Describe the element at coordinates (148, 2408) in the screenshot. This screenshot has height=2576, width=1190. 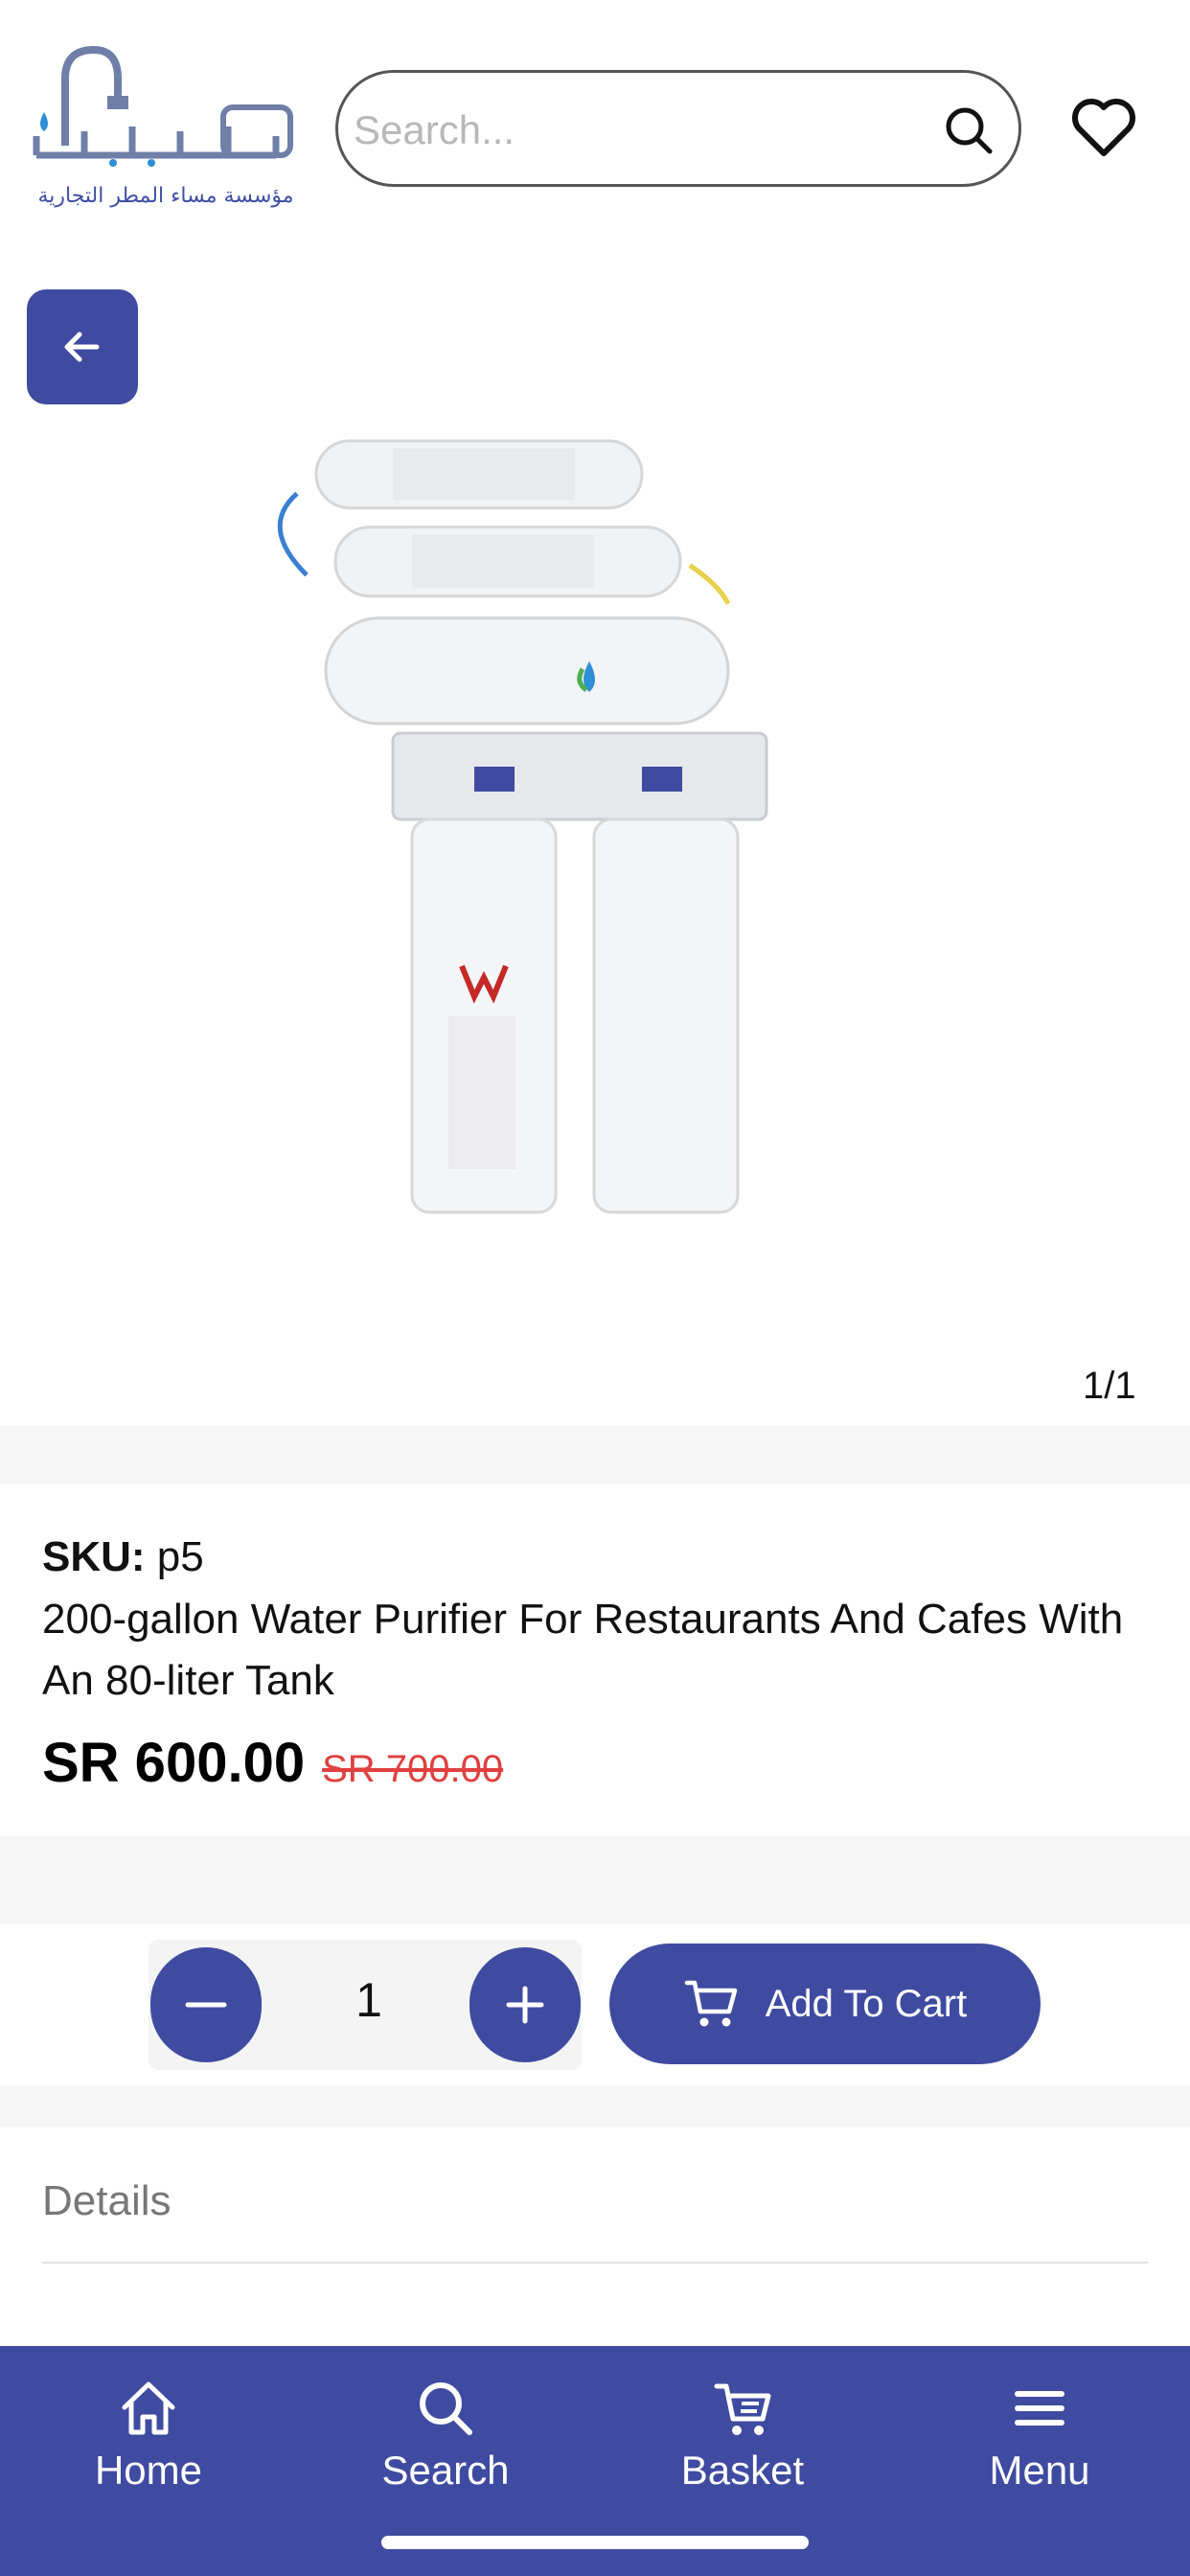
I see `home-icon` at that location.